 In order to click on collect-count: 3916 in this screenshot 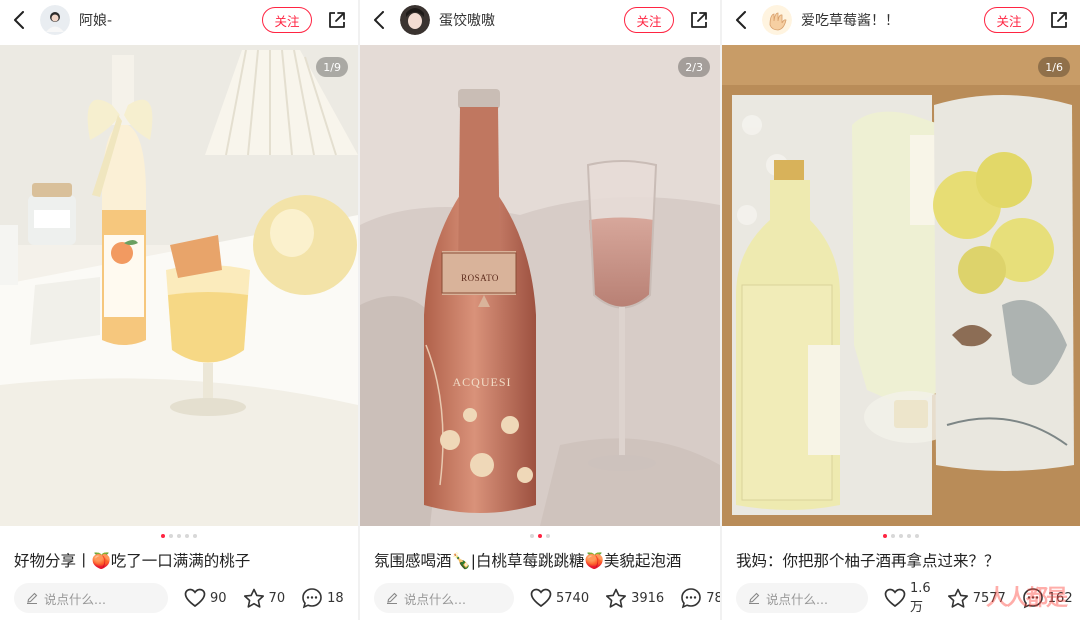, I will do `click(648, 598)`.